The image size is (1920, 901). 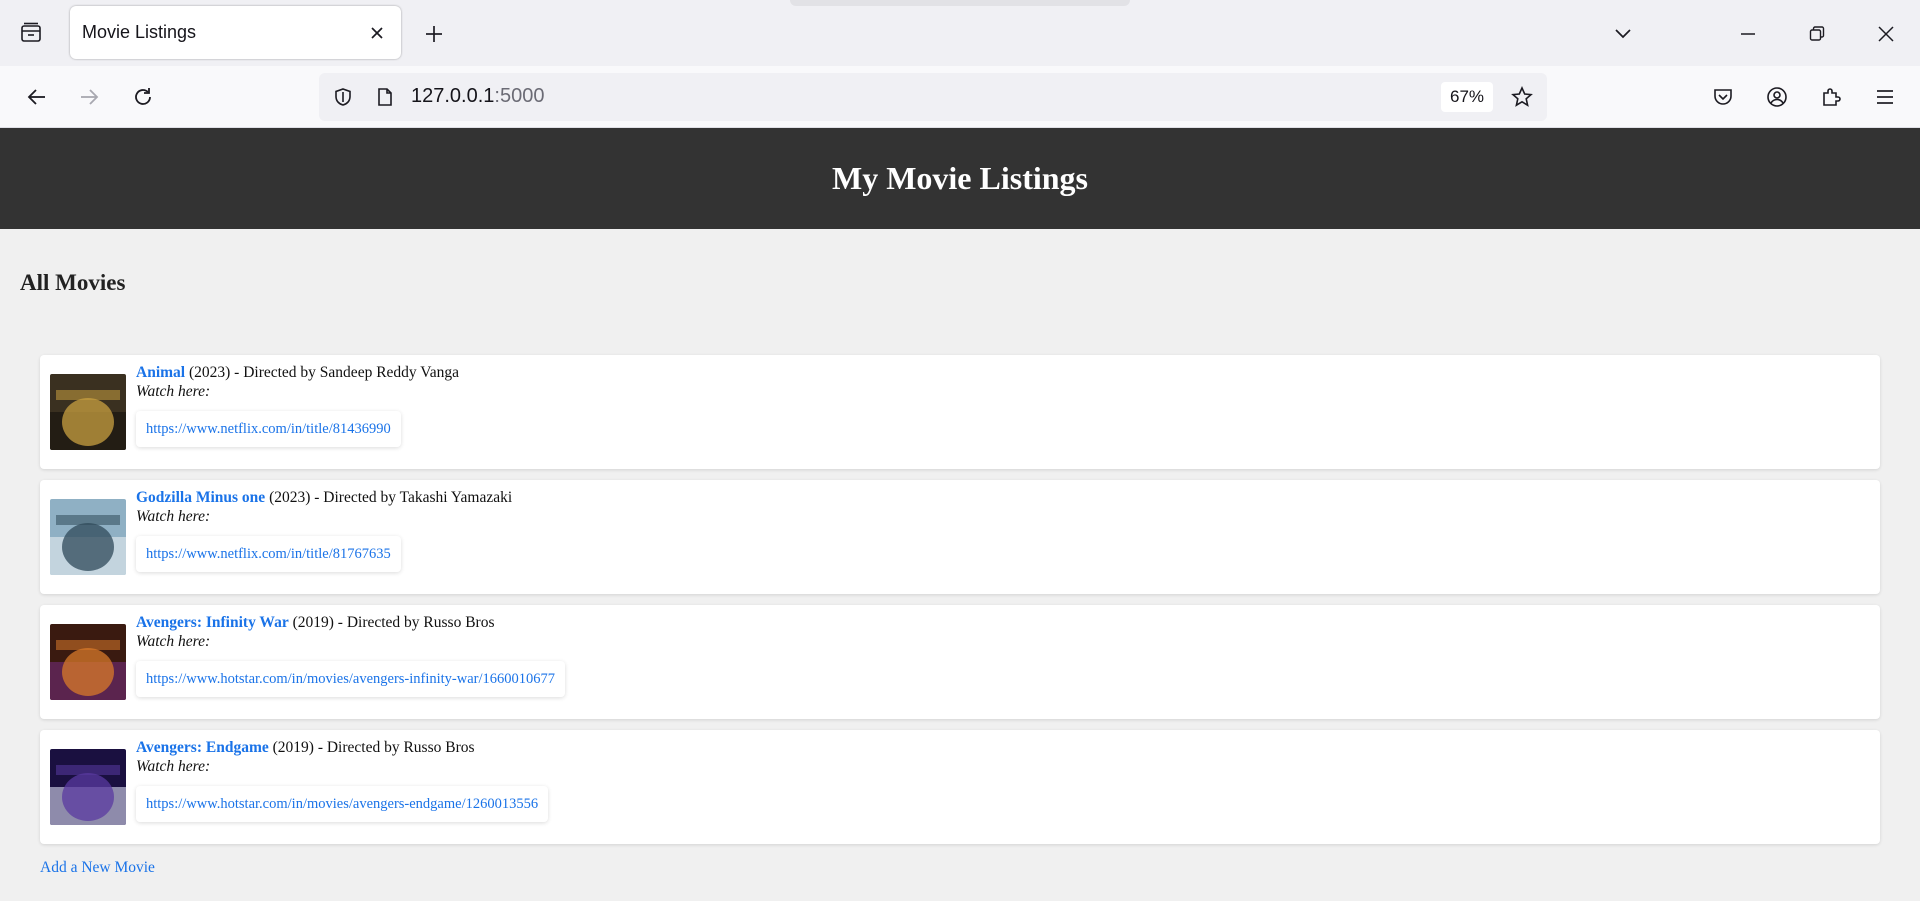 I want to click on tab-title: Movie Listings, so click(x=139, y=32).